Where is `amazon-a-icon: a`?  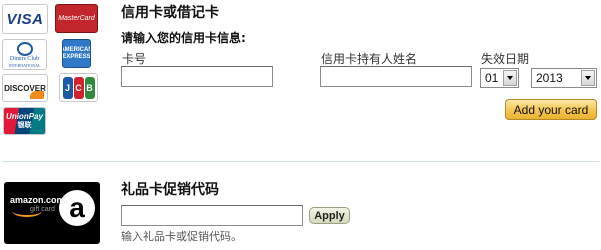
amazon-a-icon: a is located at coordinates (77, 208).